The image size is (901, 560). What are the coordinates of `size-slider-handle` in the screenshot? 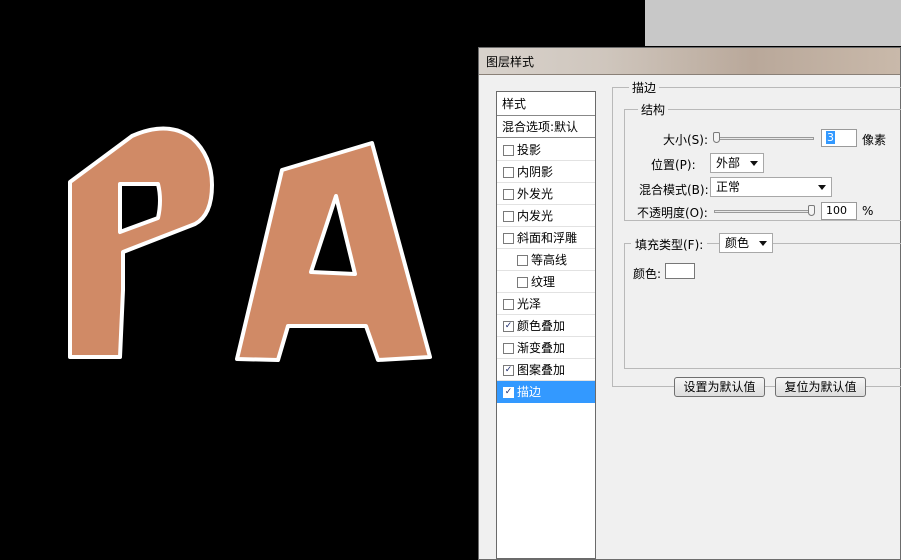 It's located at (716, 137).